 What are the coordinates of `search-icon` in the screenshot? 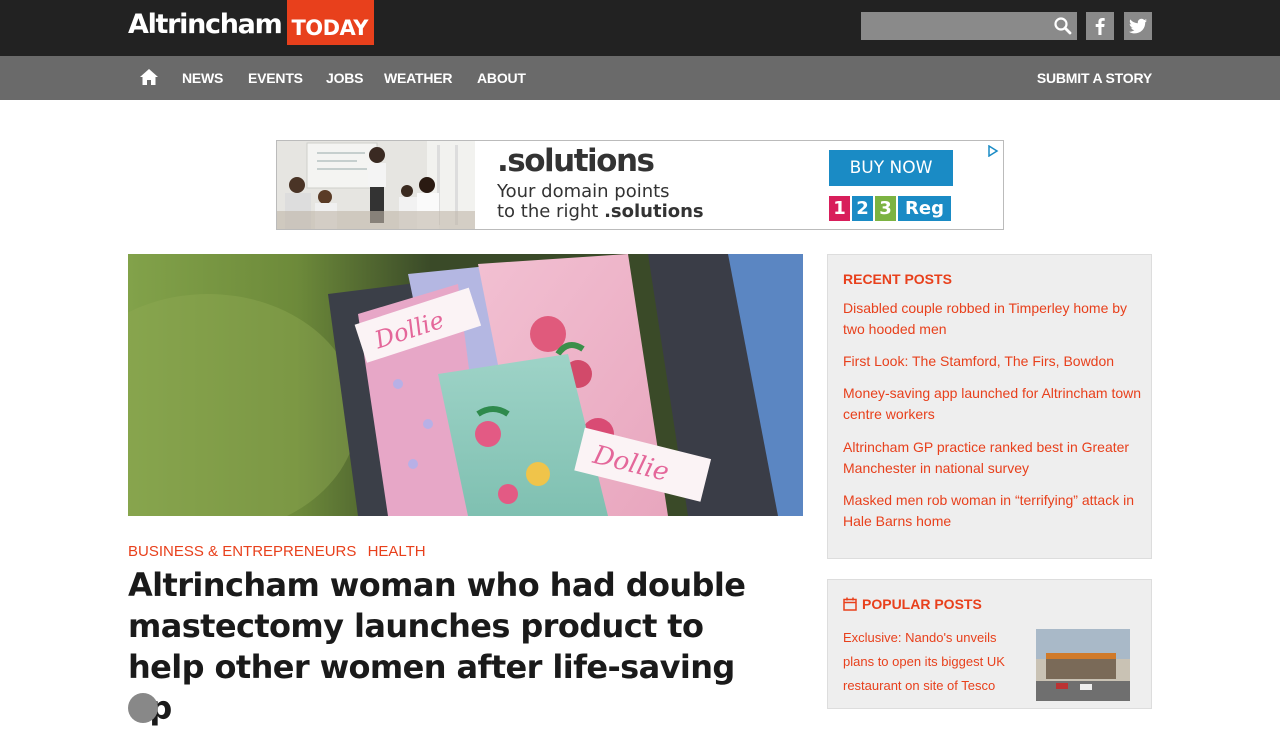 It's located at (1063, 26).